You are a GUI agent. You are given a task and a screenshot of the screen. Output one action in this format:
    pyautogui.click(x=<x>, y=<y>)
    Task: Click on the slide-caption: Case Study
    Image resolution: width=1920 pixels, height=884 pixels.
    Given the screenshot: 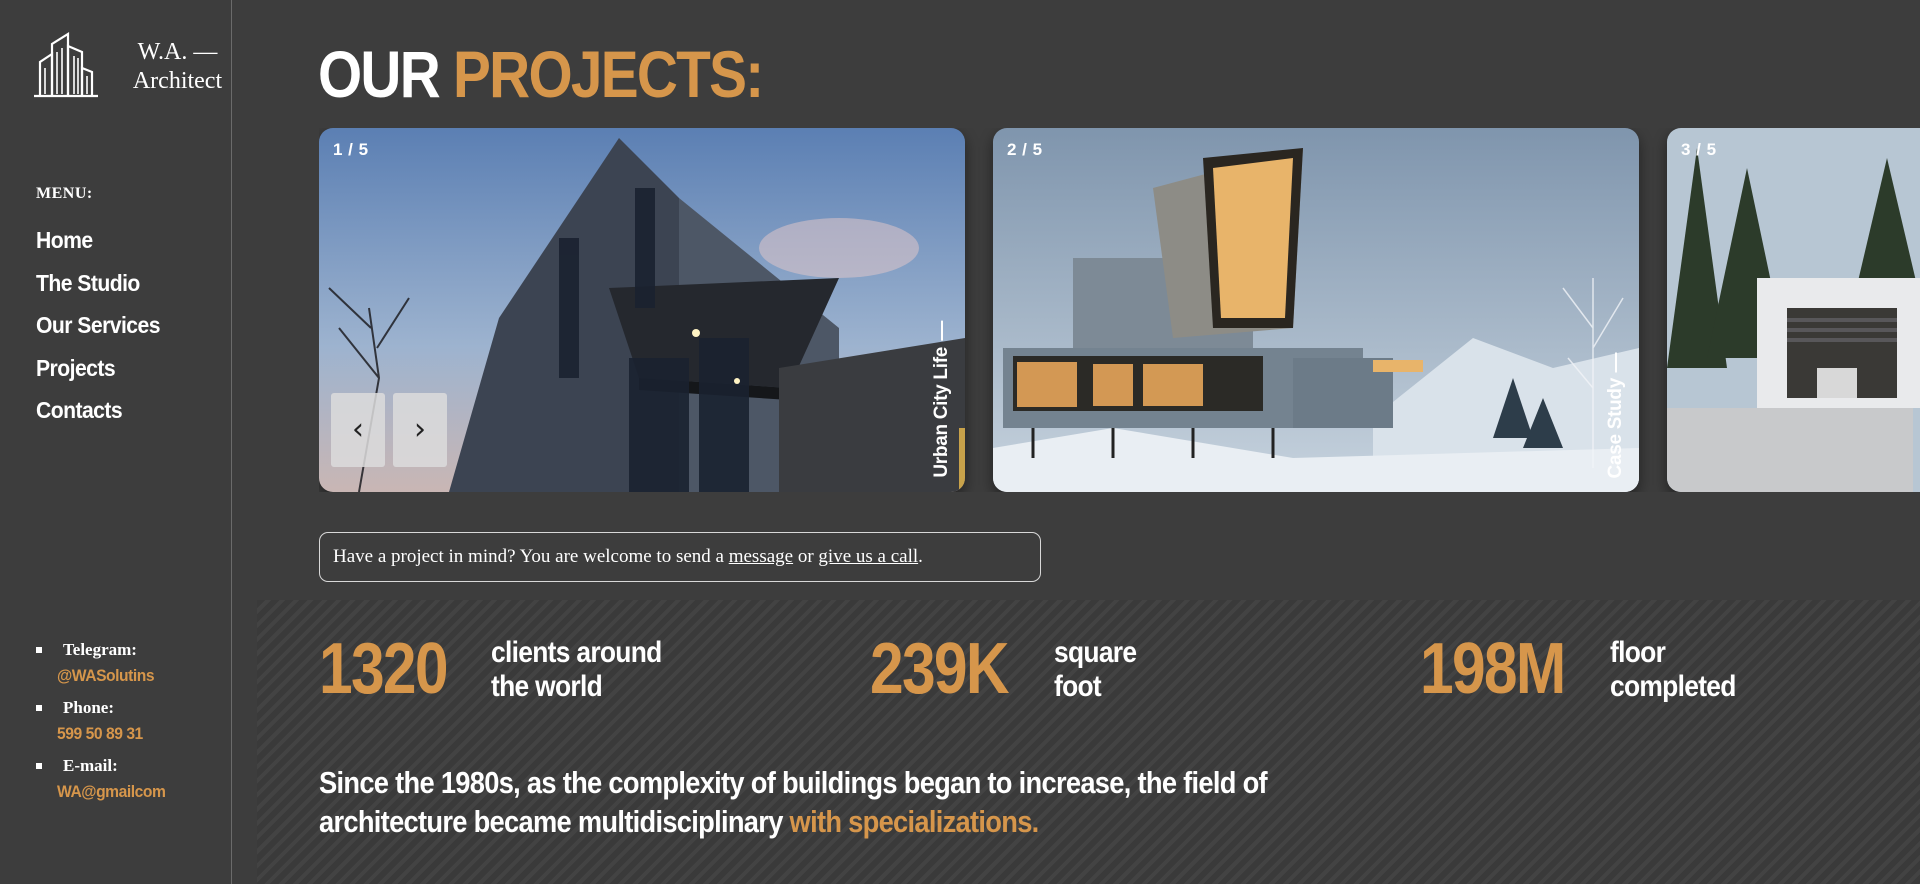 What is the action you would take?
    pyautogui.click(x=1616, y=415)
    